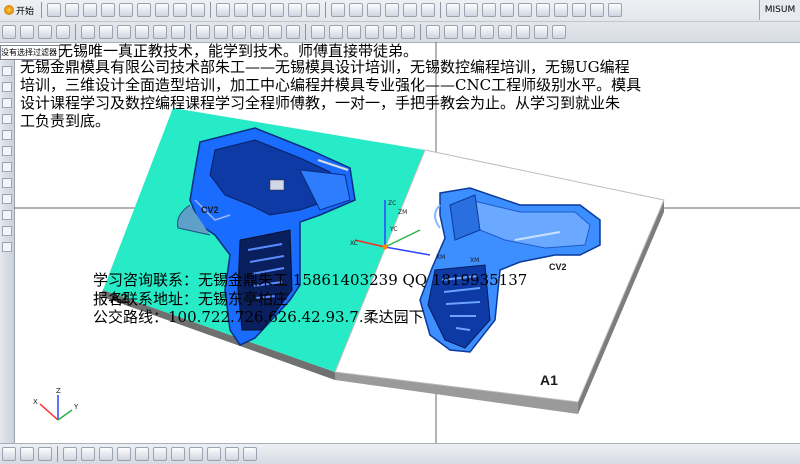  I want to click on component-icon, so click(250, 454).